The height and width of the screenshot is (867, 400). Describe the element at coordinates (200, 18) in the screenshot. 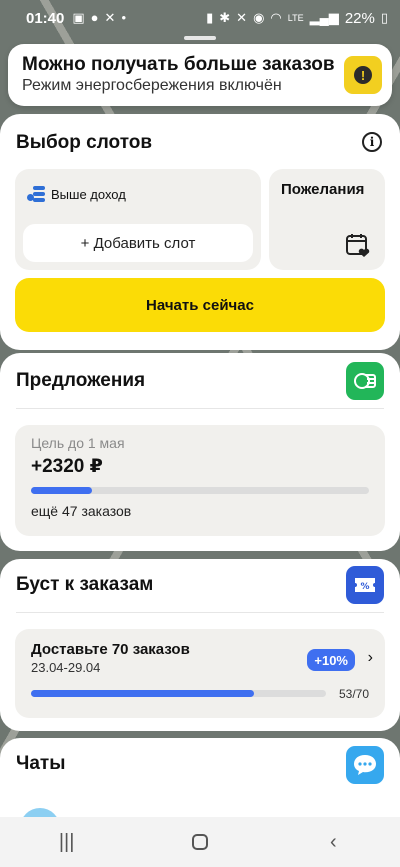

I see `status-bar: 01:40 ▣ ● ✕ • ▮ ✱ ✕ ◉ ◠ LTE ▂▄▆ 22% ▯` at that location.